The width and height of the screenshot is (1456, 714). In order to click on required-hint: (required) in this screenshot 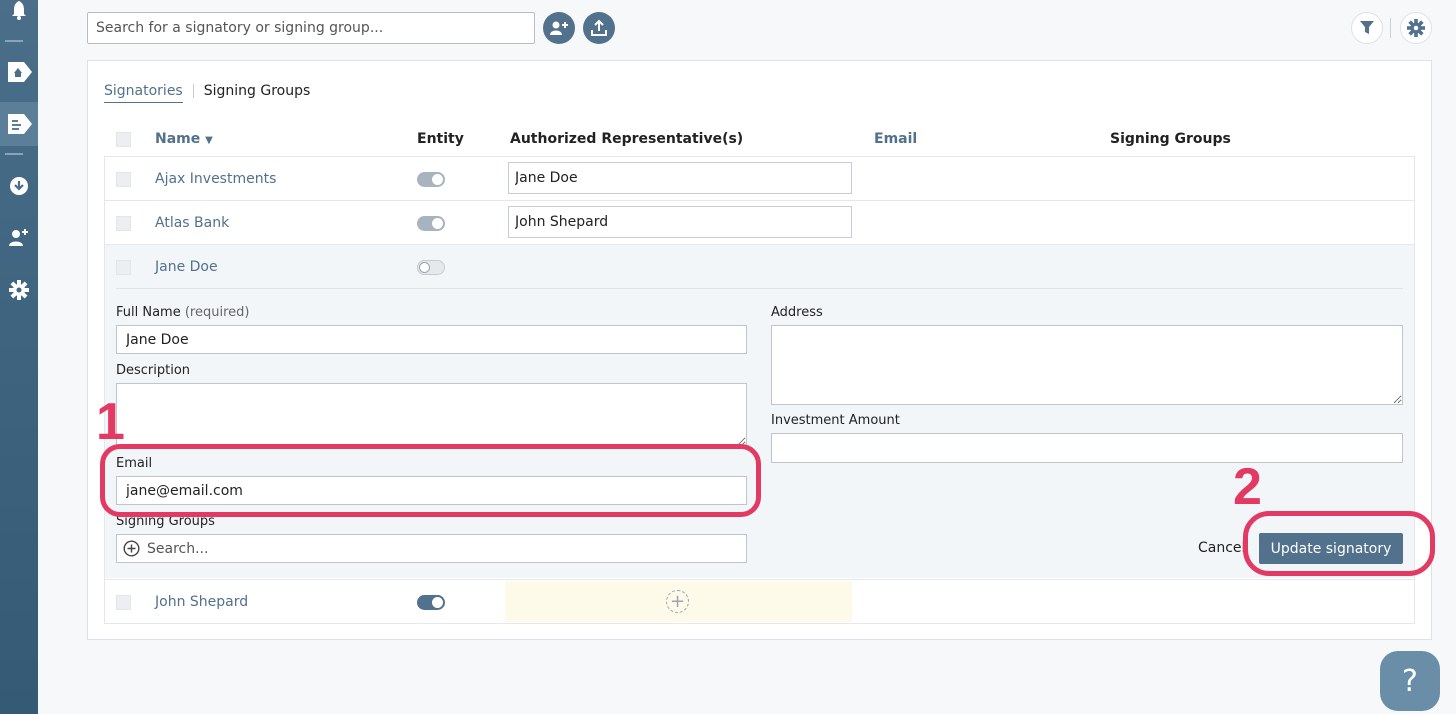, I will do `click(217, 312)`.